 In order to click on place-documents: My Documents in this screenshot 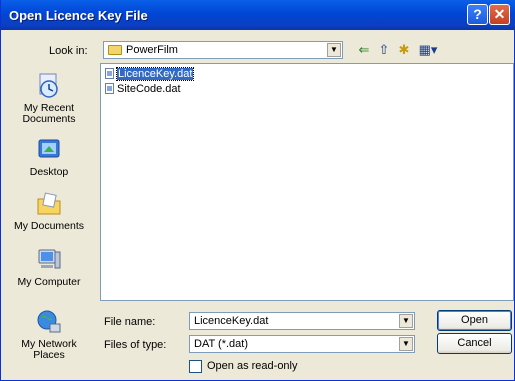, I will do `click(49, 211)`.